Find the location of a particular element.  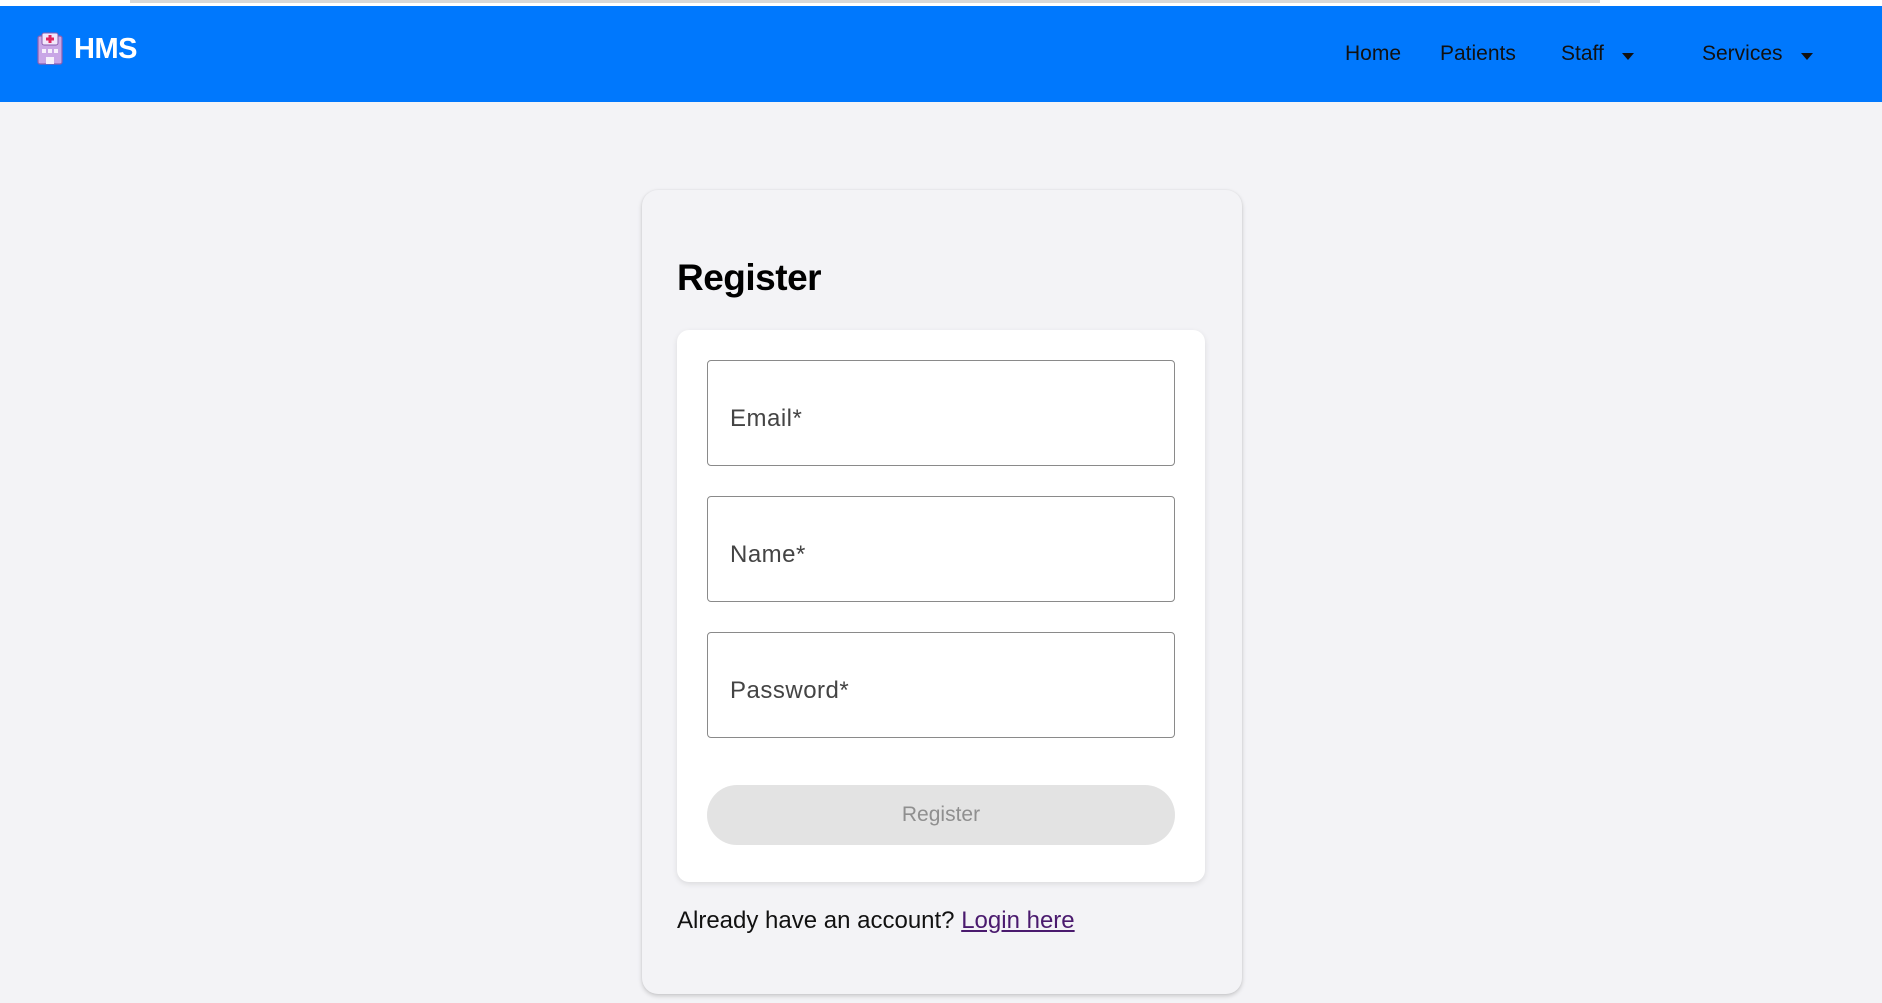

nav-home-label: Home is located at coordinates (1373, 53).